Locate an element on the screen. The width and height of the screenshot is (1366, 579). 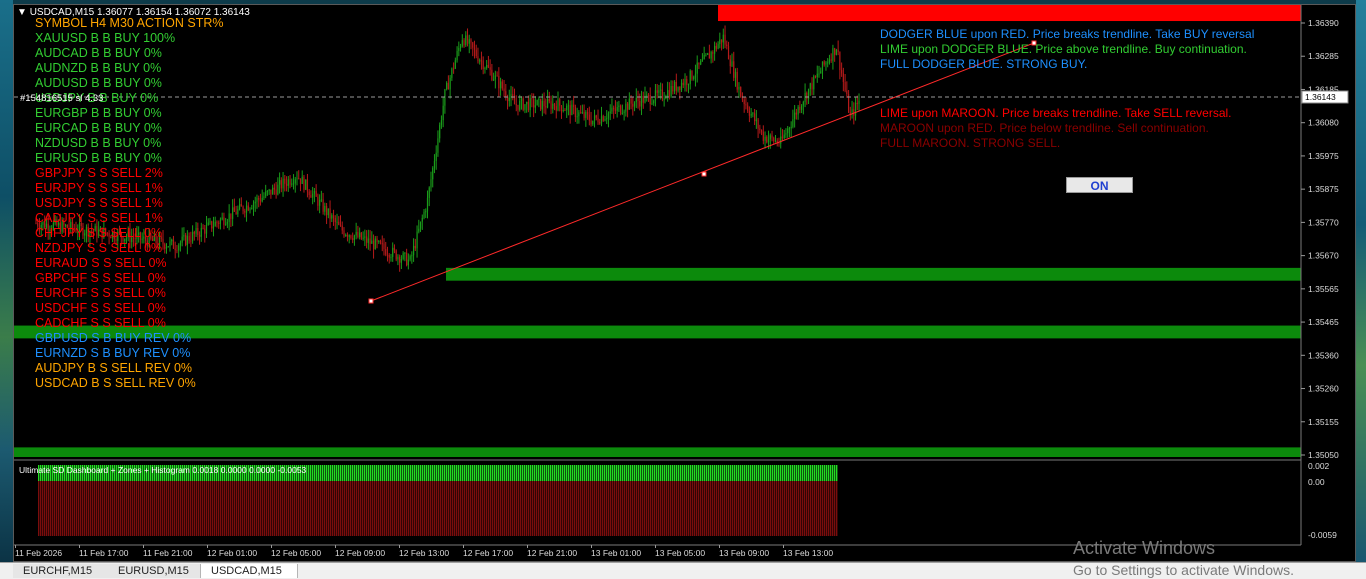
tab-eurchf: EURCHF,M15 is located at coordinates (61, 571).